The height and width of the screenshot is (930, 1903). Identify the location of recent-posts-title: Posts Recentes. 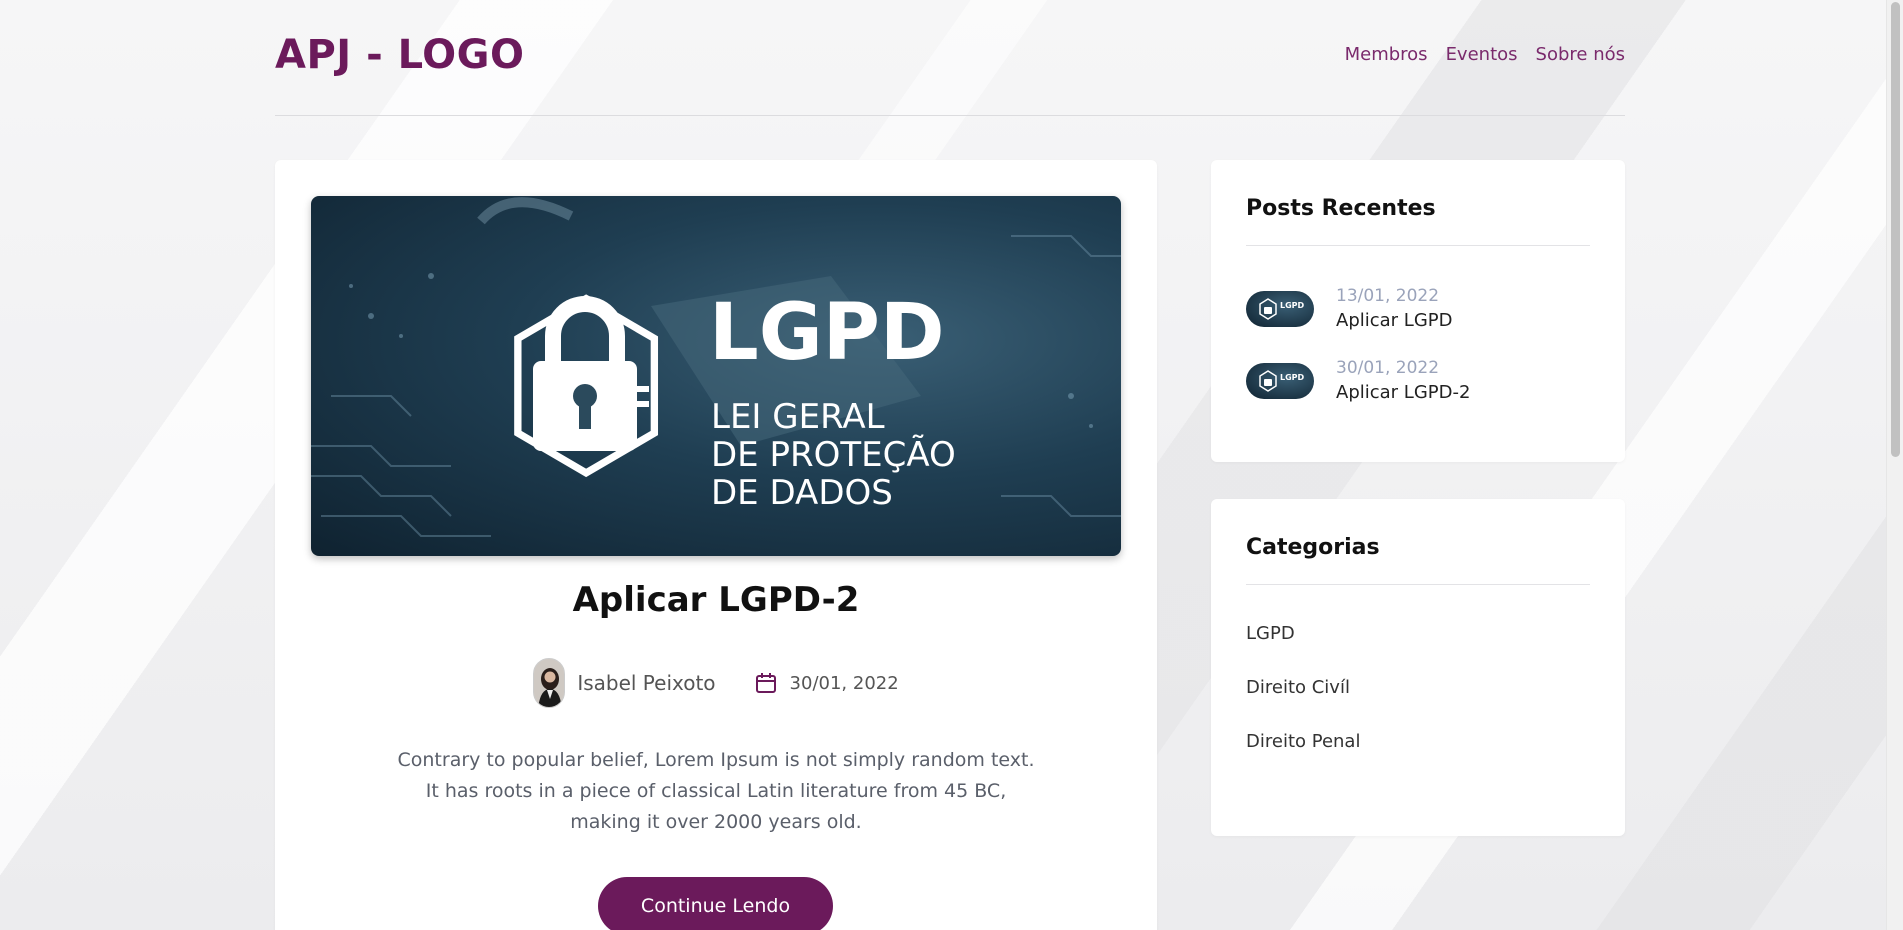
(1341, 208).